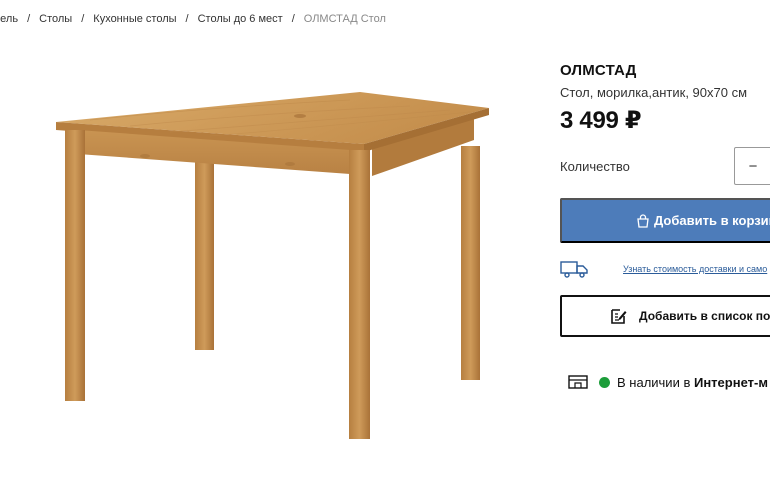 The width and height of the screenshot is (770, 481). I want to click on stock-status: В наличии в Интернет-м, so click(669, 382).